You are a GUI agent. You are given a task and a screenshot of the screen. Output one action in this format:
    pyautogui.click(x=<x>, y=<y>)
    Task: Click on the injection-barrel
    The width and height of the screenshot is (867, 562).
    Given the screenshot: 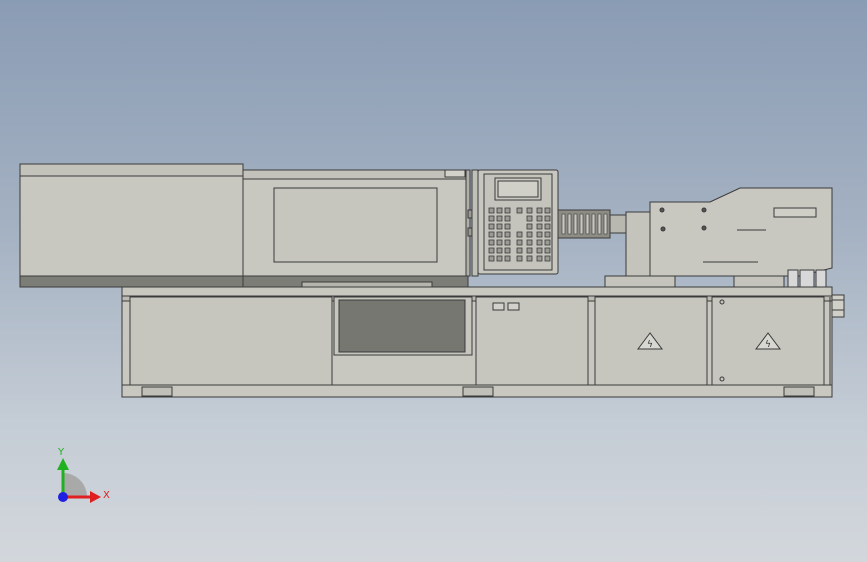 What is the action you would take?
    pyautogui.click(x=592, y=224)
    